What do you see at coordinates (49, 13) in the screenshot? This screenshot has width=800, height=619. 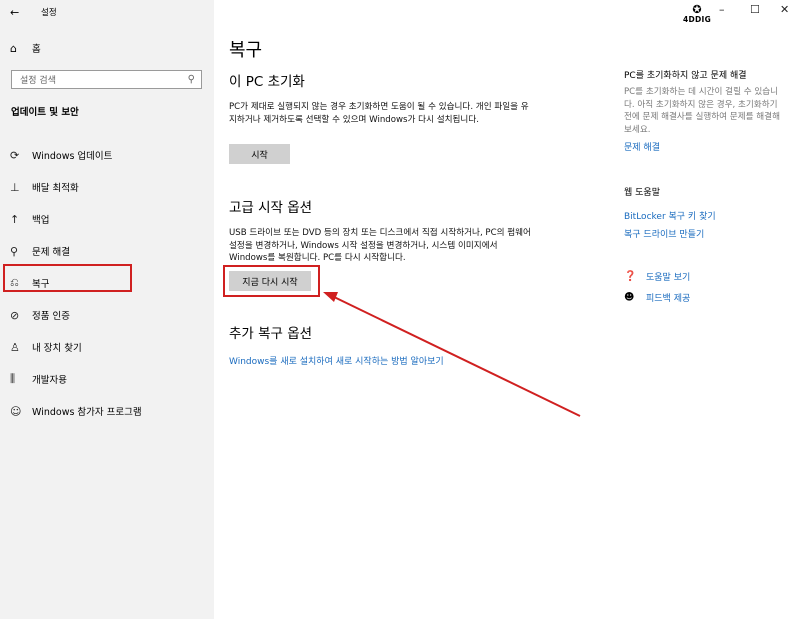 I see `window-title: 설정` at bounding box center [49, 13].